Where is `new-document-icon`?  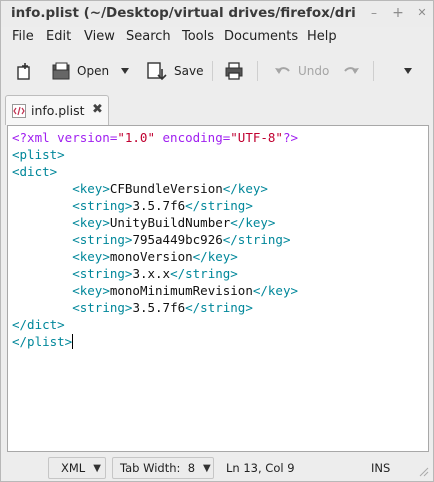
new-document-icon is located at coordinates (23, 71).